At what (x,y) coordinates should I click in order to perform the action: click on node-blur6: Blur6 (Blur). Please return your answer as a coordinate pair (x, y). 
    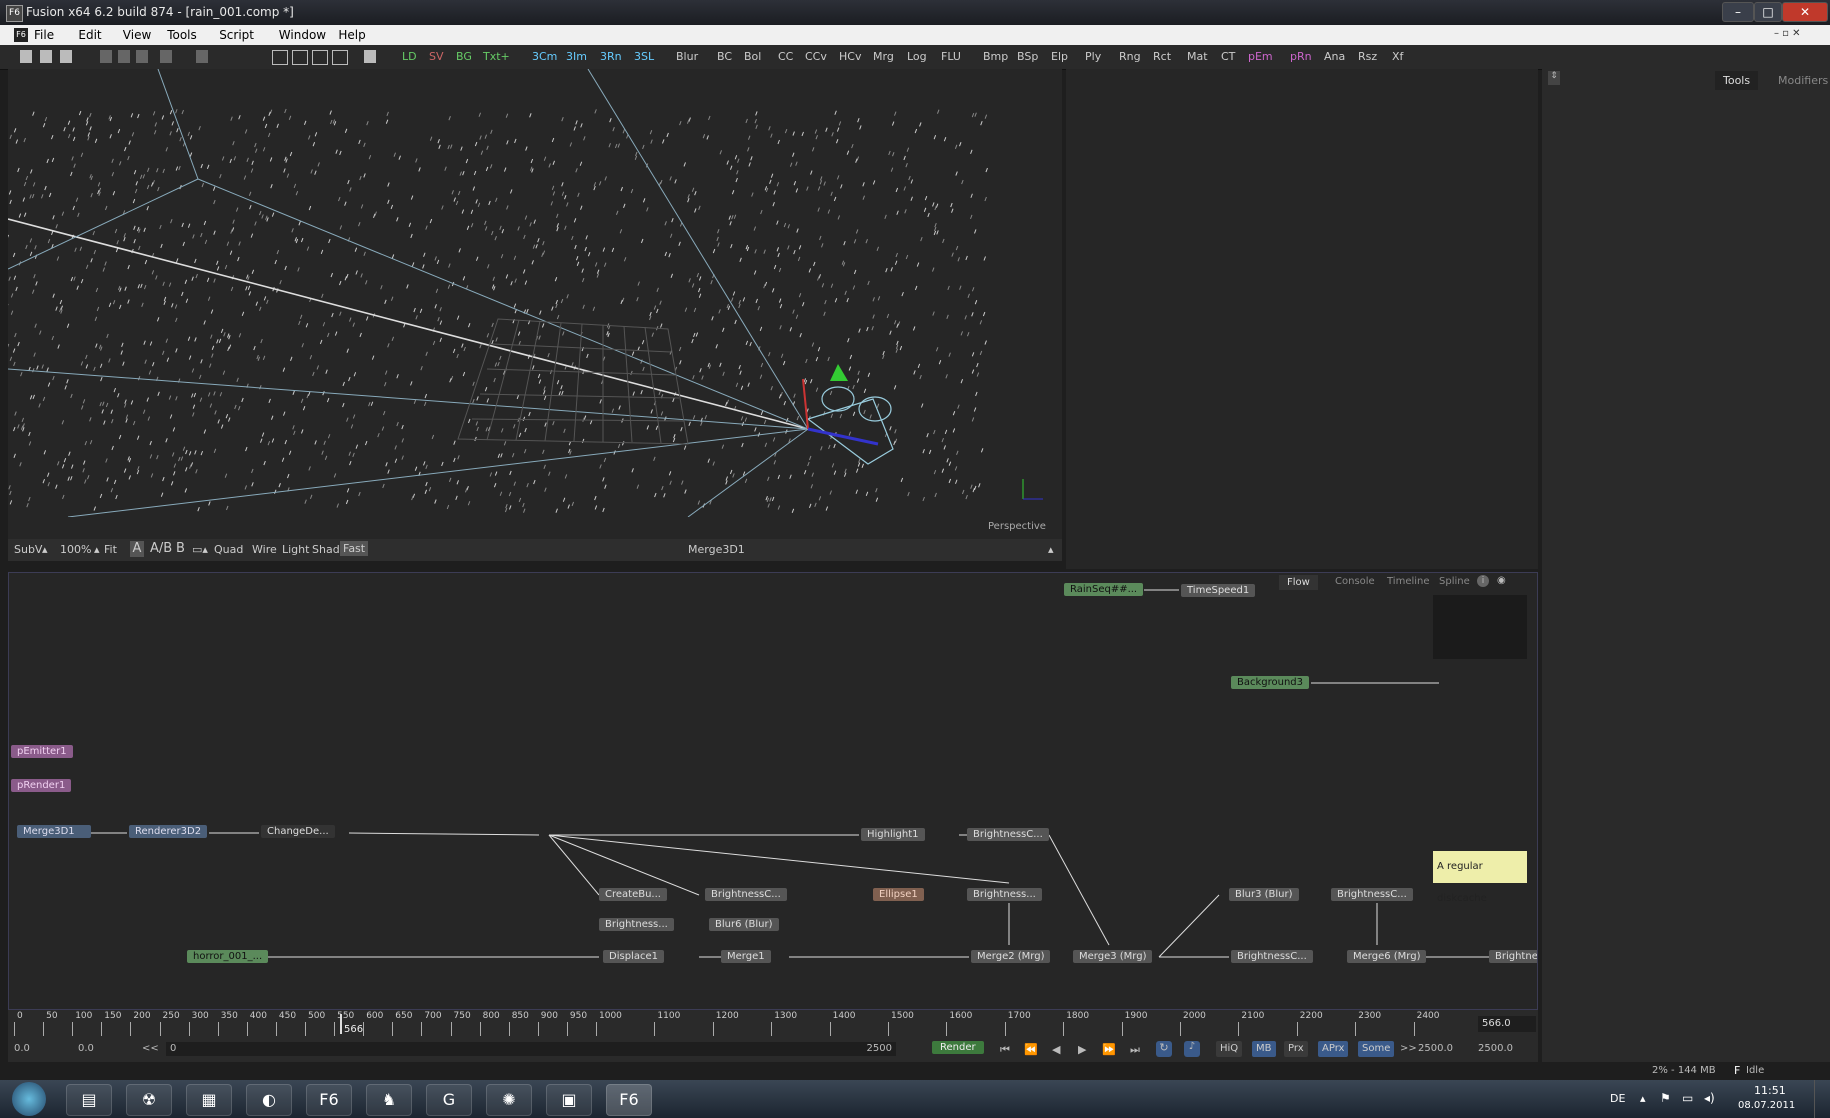
    Looking at the image, I should click on (744, 924).